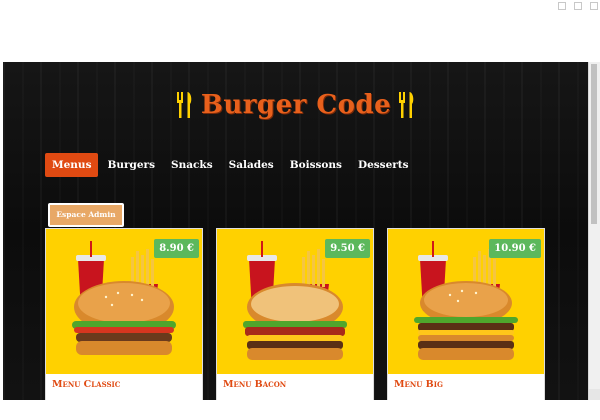 The width and height of the screenshot is (600, 420). What do you see at coordinates (131, 165) in the screenshot?
I see `tab-burgers: Burgers` at bounding box center [131, 165].